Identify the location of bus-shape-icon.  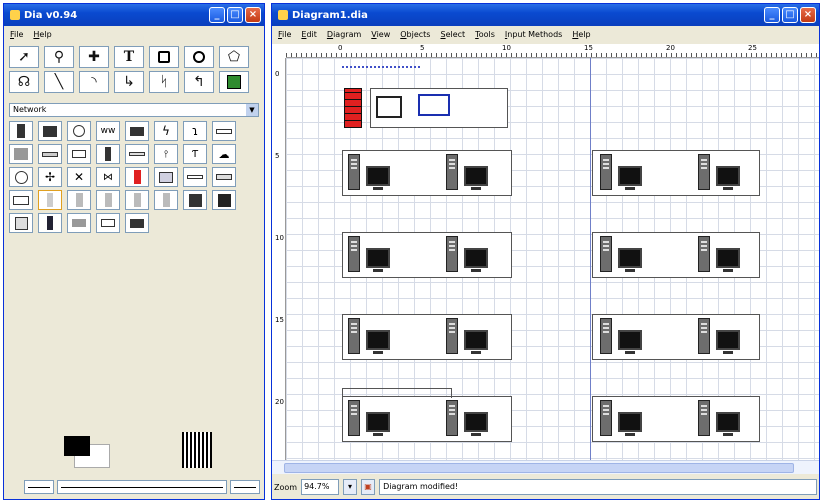
(137, 223).